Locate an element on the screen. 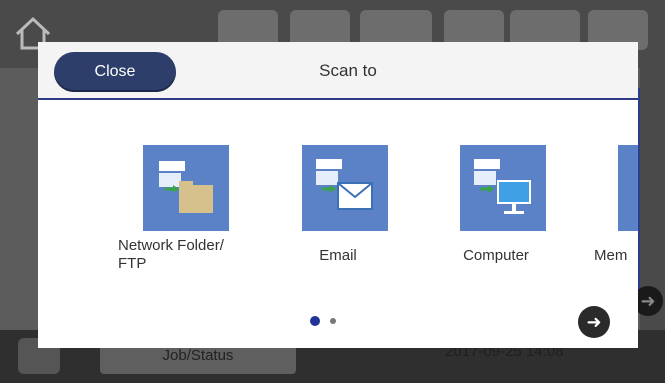 The width and height of the screenshot is (665, 383). page-indicator is located at coordinates (330, 320).